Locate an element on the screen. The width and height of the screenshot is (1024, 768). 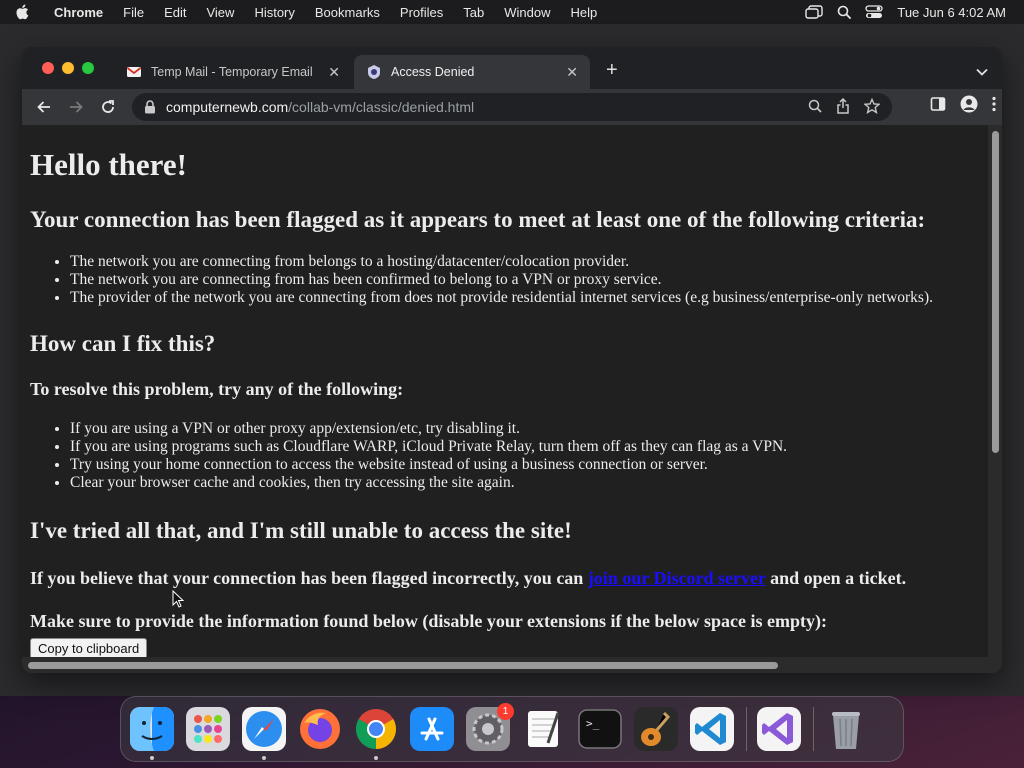
tab-temp-mail: Temp Mail - Temporary Email ✕ is located at coordinates (233, 72).